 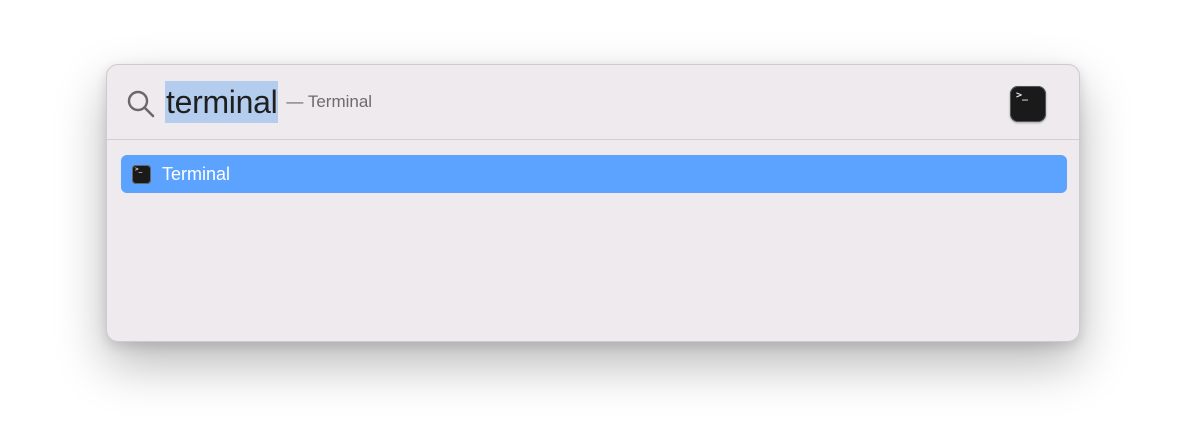 I want to click on search-bar: terminal — Terminal >_, so click(x=593, y=102).